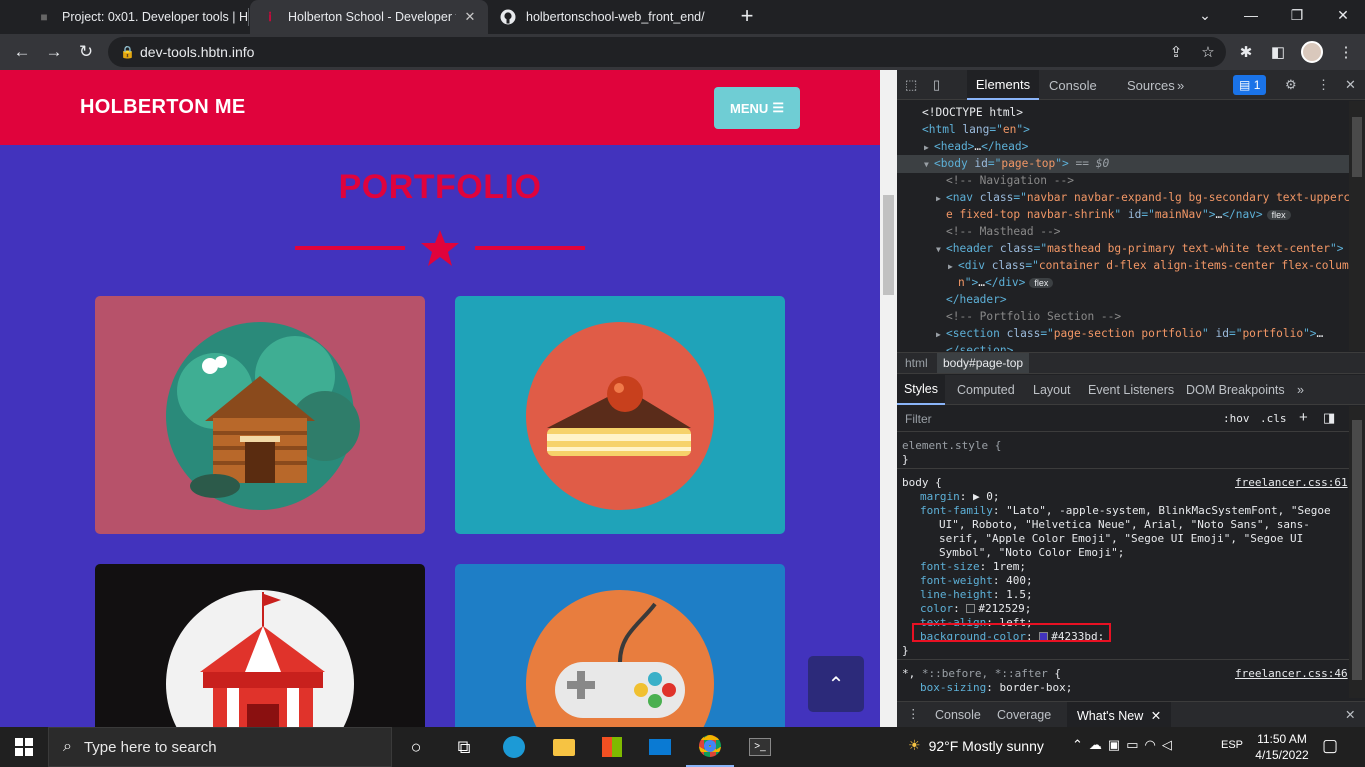 The height and width of the screenshot is (767, 1365). What do you see at coordinates (888, 245) in the screenshot?
I see `page-scrollbar-thumb` at bounding box center [888, 245].